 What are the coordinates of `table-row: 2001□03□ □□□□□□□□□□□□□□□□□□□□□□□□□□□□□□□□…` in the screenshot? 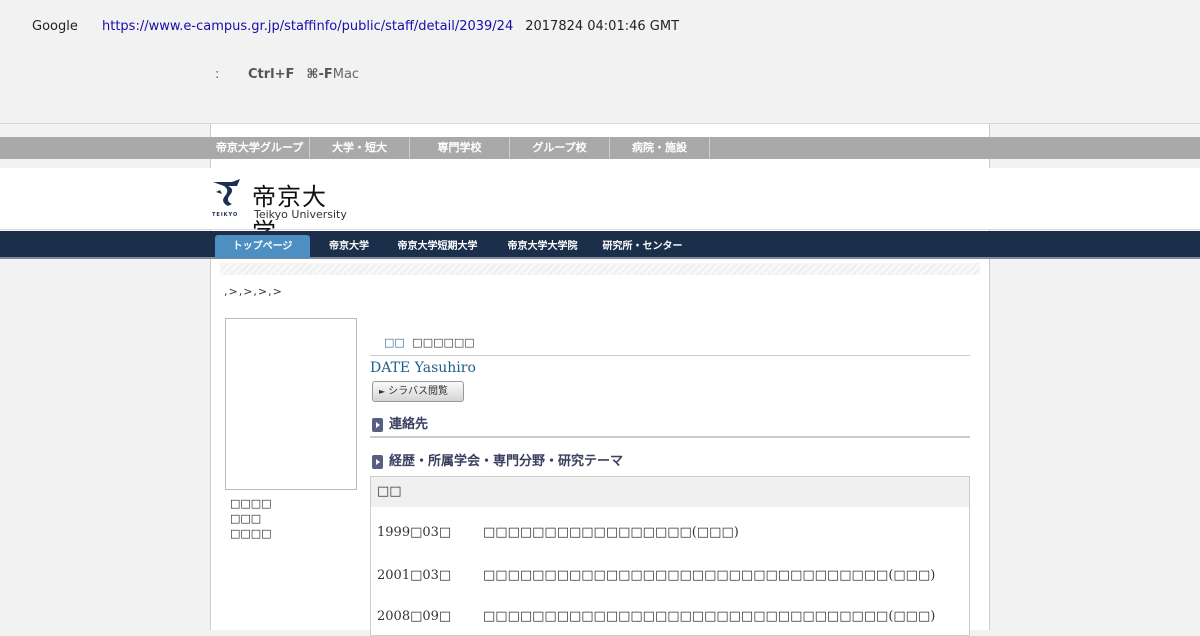 It's located at (656, 575).